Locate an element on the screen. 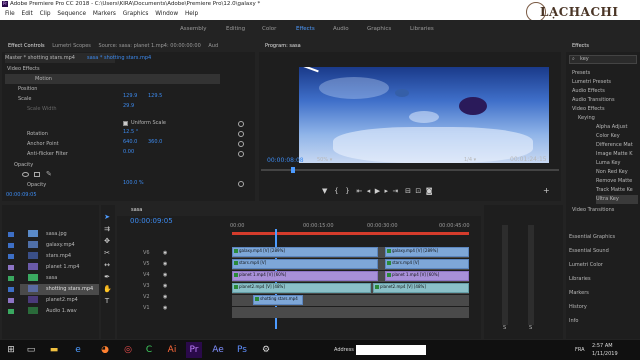  tab-source: Source: sasa: planet 1.mp4: 00:00:00:00 is located at coordinates (150, 46).